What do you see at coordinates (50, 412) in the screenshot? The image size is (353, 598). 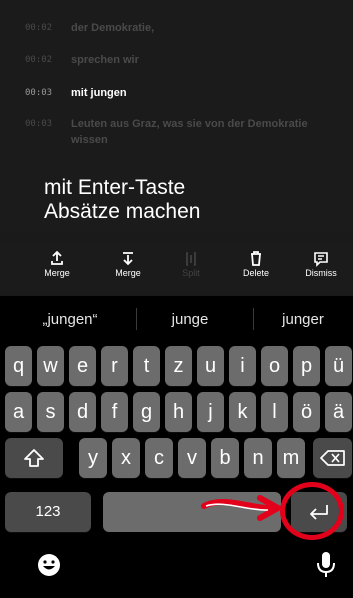 I see `key-s: s` at bounding box center [50, 412].